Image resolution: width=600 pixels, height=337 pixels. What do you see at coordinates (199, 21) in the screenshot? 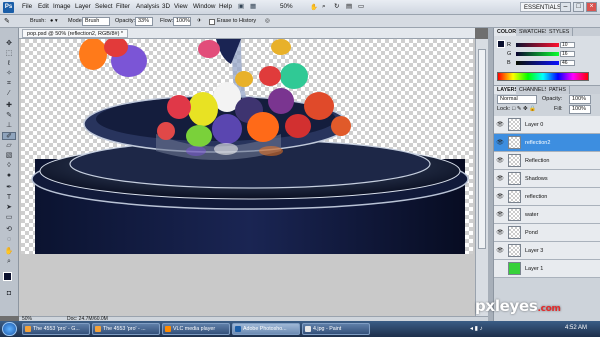
I see `airbrush-icon: ✈` at bounding box center [199, 21].